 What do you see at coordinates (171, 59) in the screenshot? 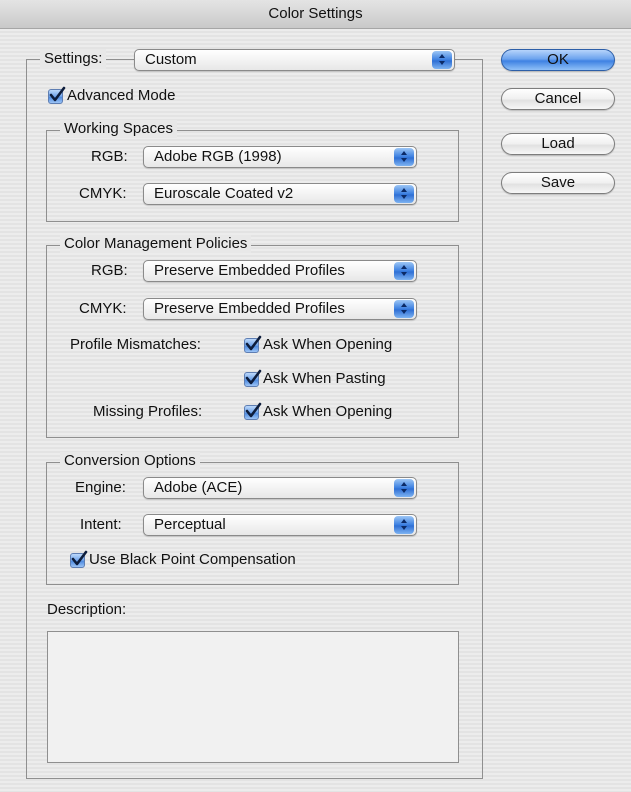
I see `settings-value: Custom` at bounding box center [171, 59].